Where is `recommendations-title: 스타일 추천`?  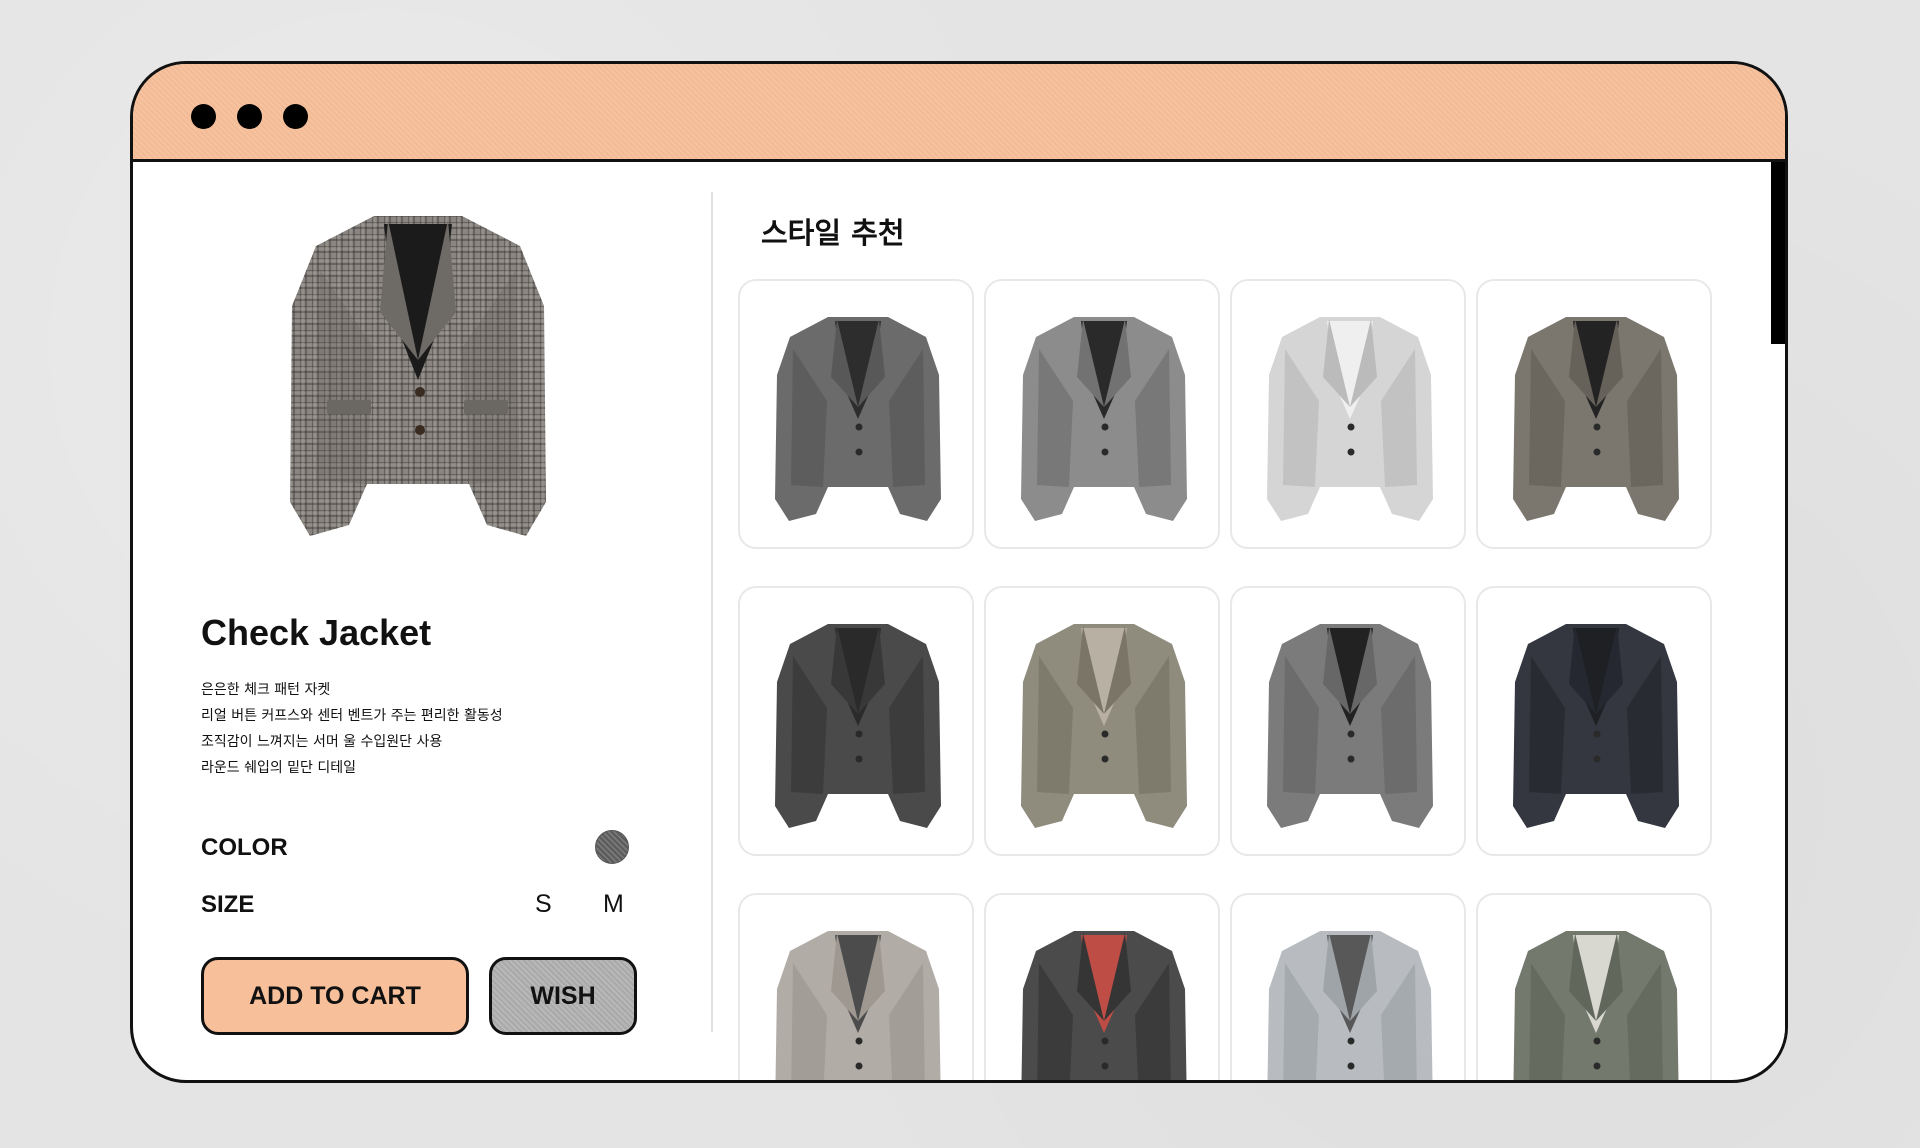 recommendations-title: 스타일 추천 is located at coordinates (833, 233).